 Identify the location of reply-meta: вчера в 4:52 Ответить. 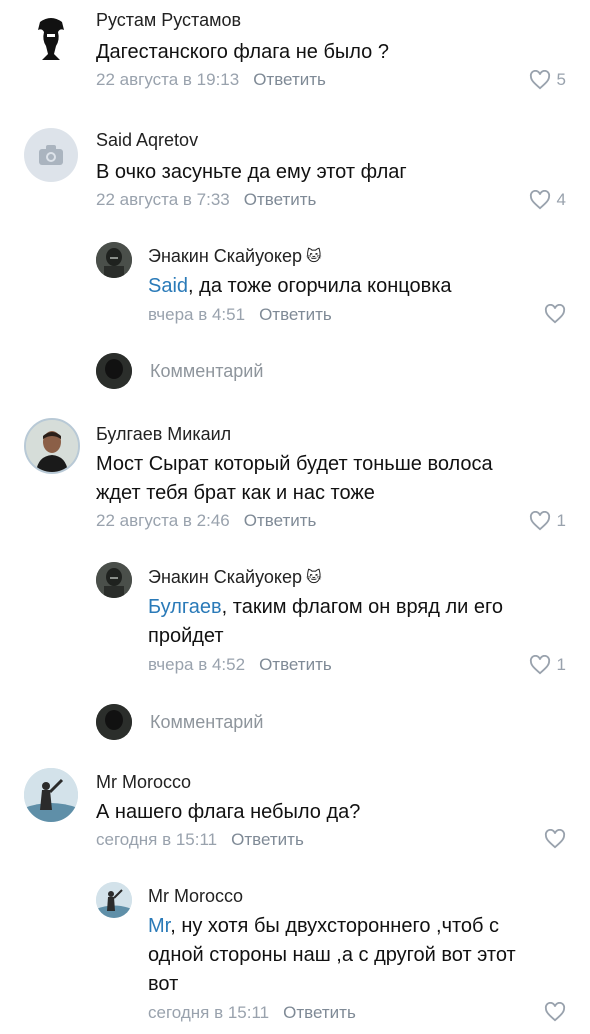
(240, 665).